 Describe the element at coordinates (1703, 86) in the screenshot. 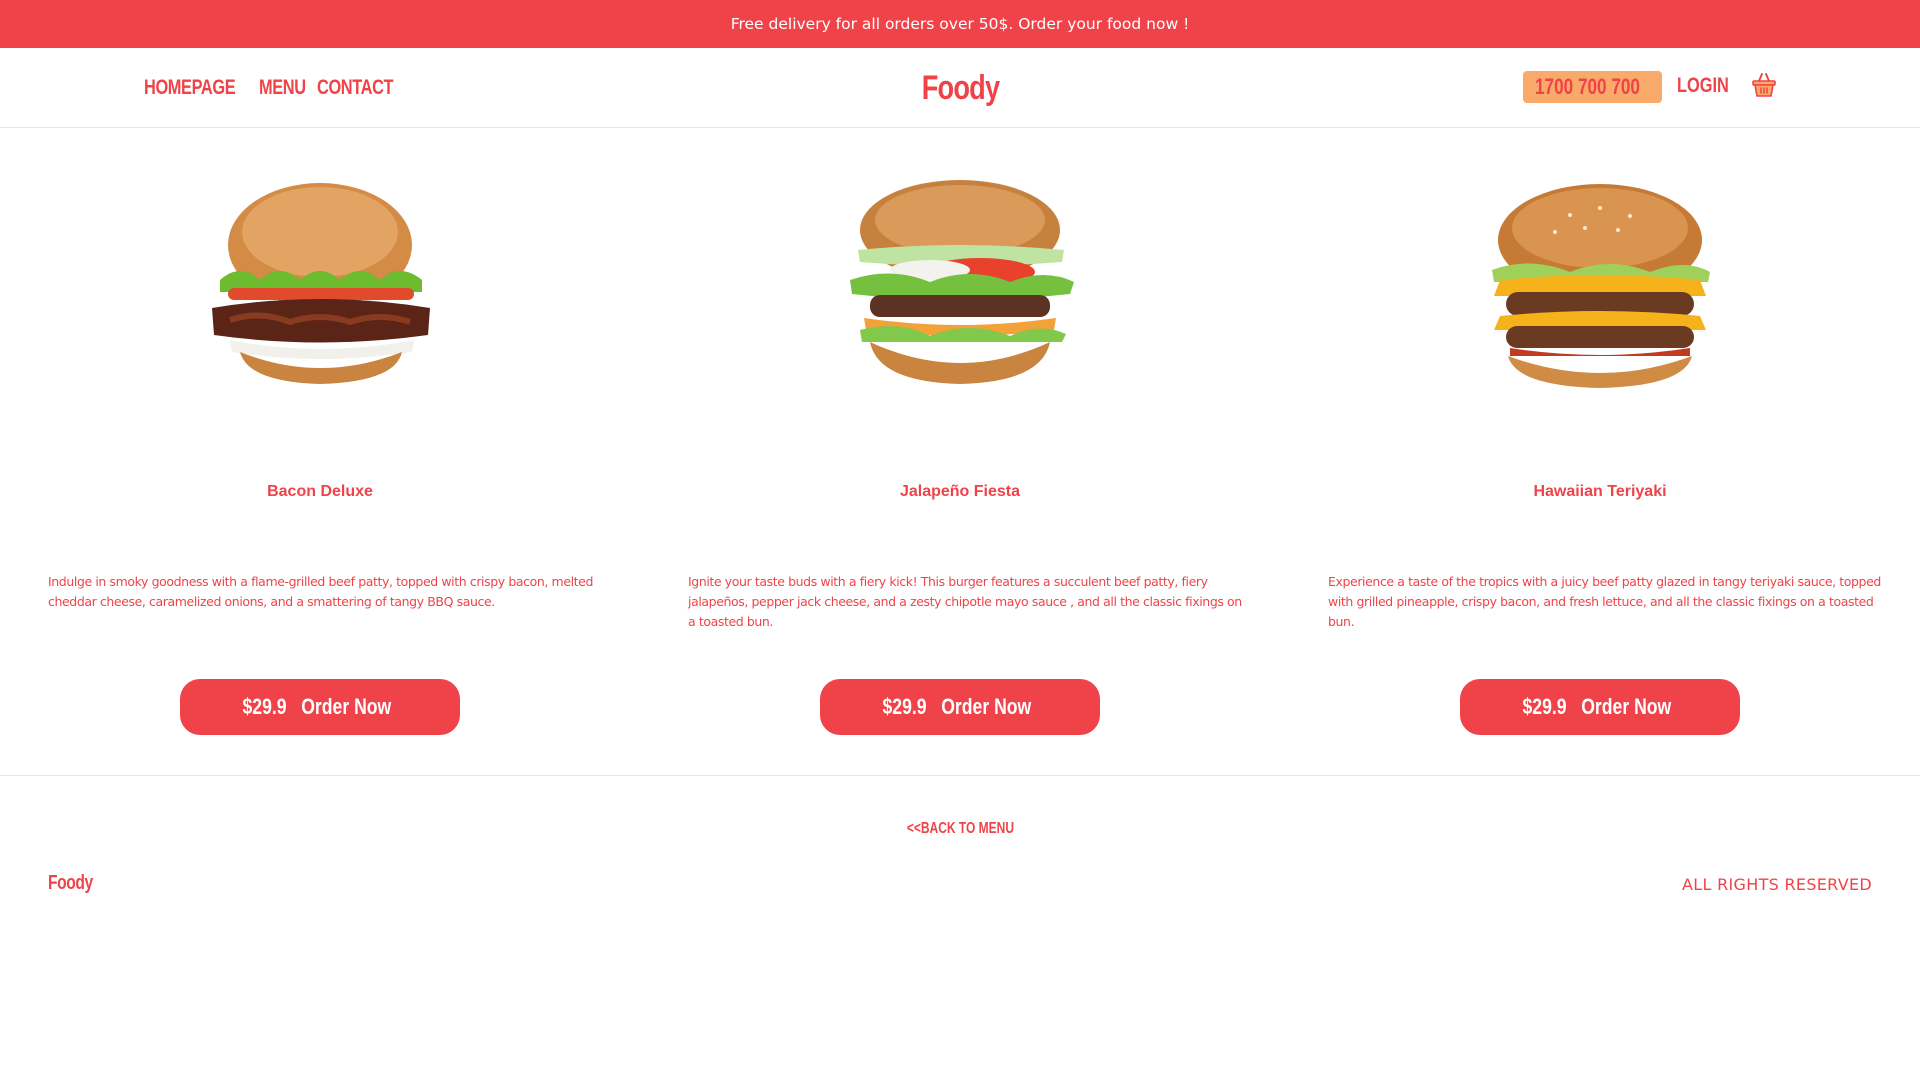

I see `login-link: LOGIN` at that location.